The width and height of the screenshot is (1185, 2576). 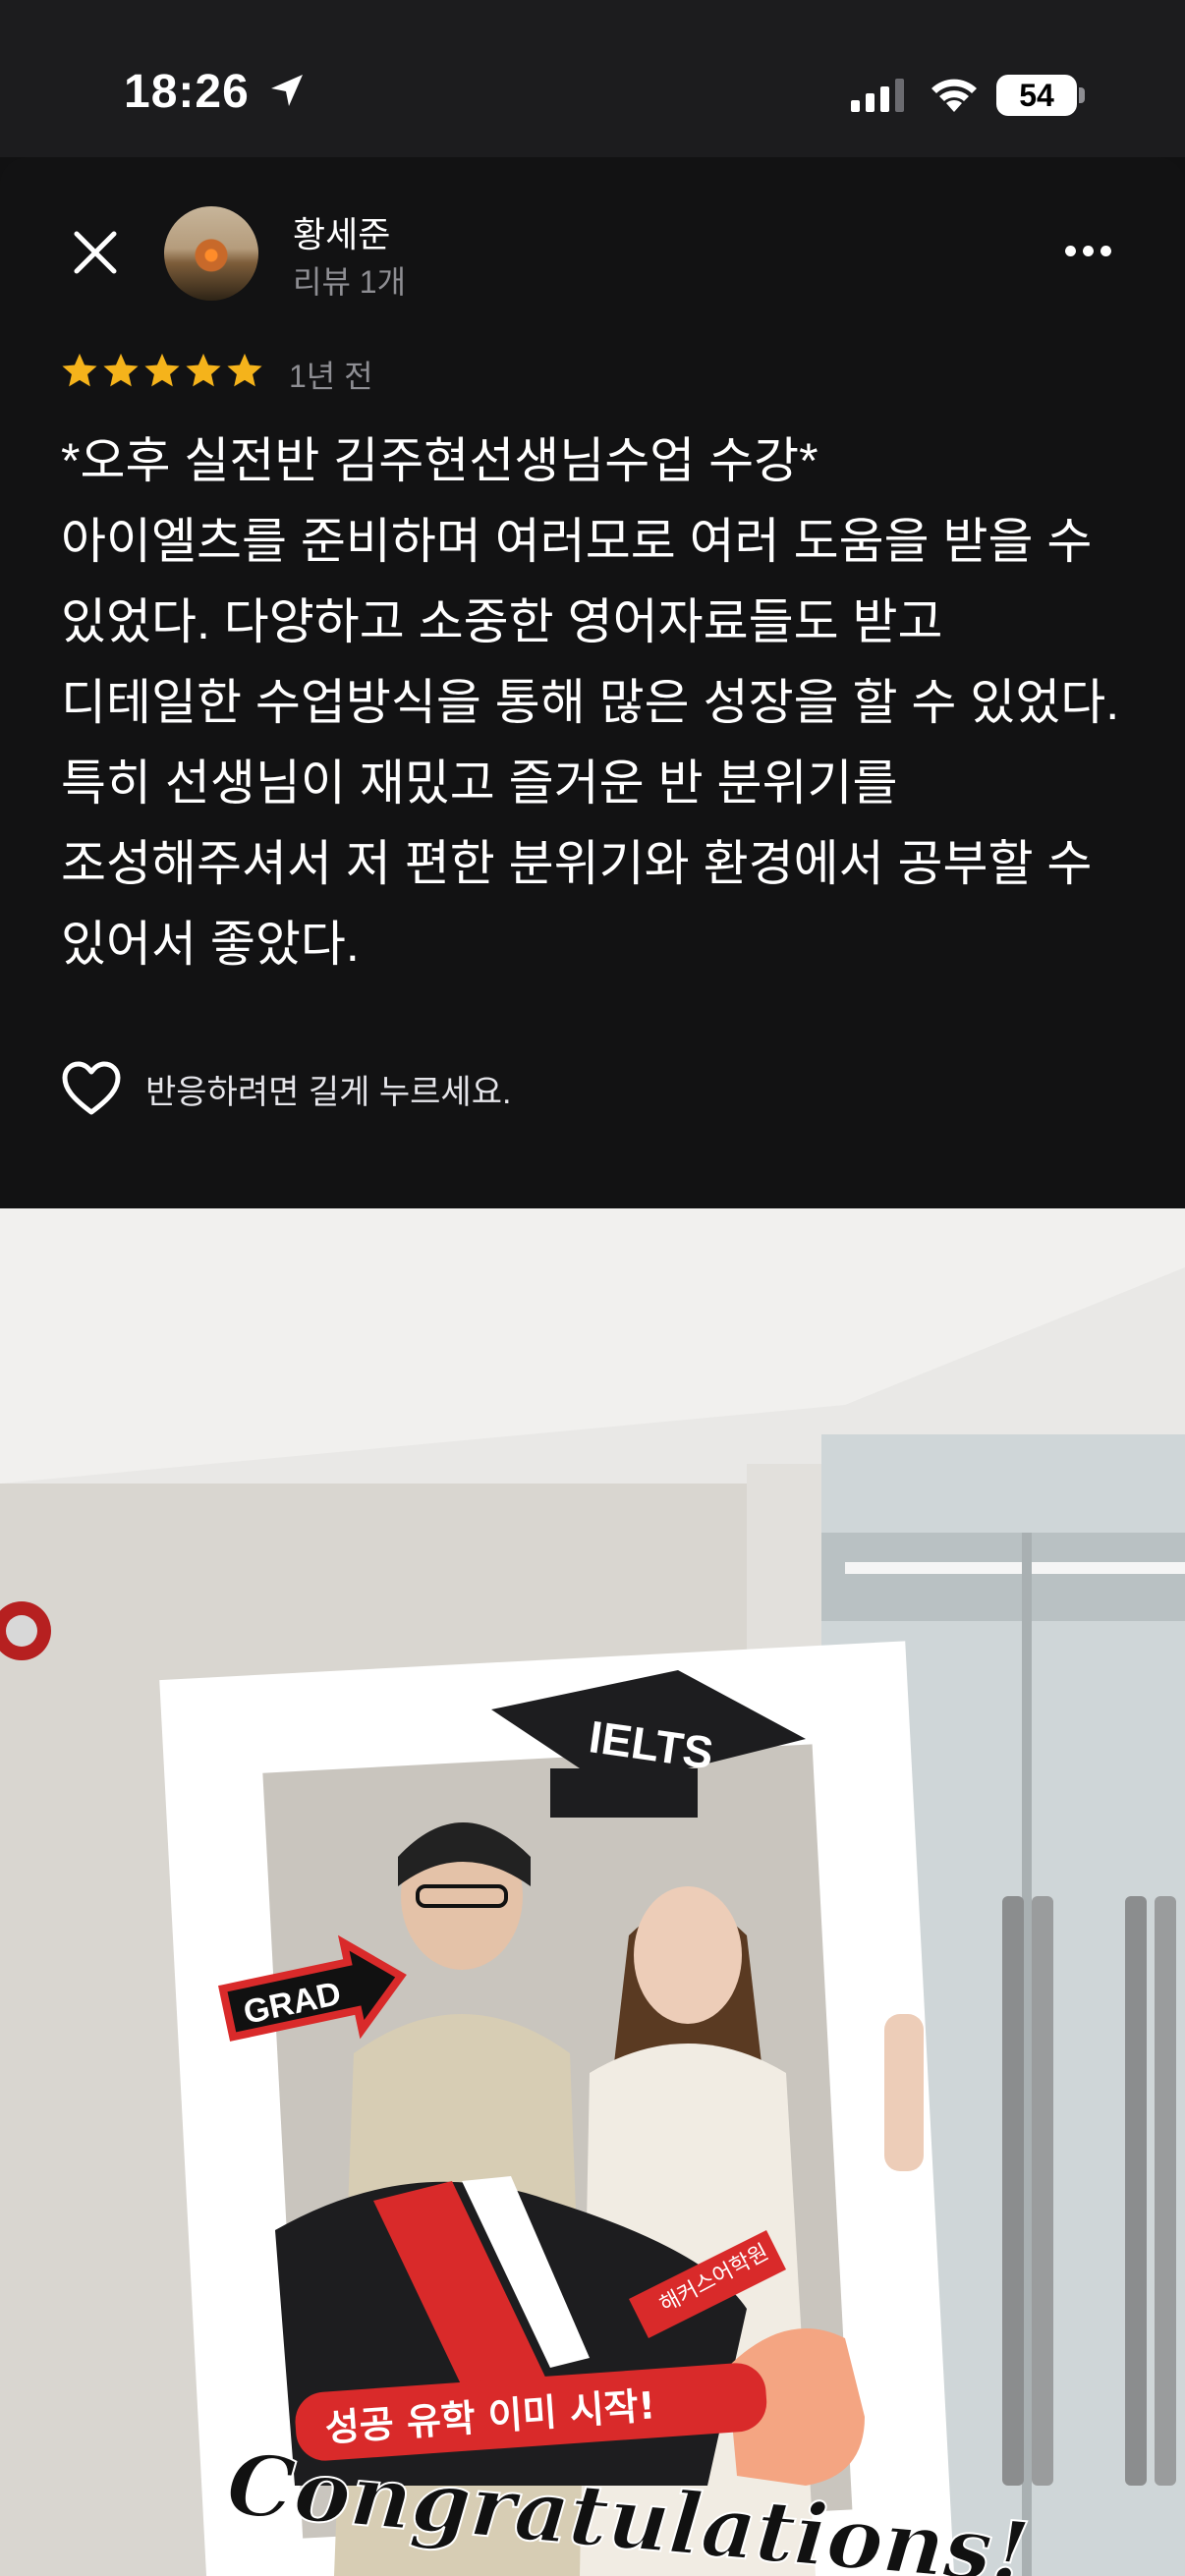 I want to click on status-time: 18:26, so click(x=187, y=92).